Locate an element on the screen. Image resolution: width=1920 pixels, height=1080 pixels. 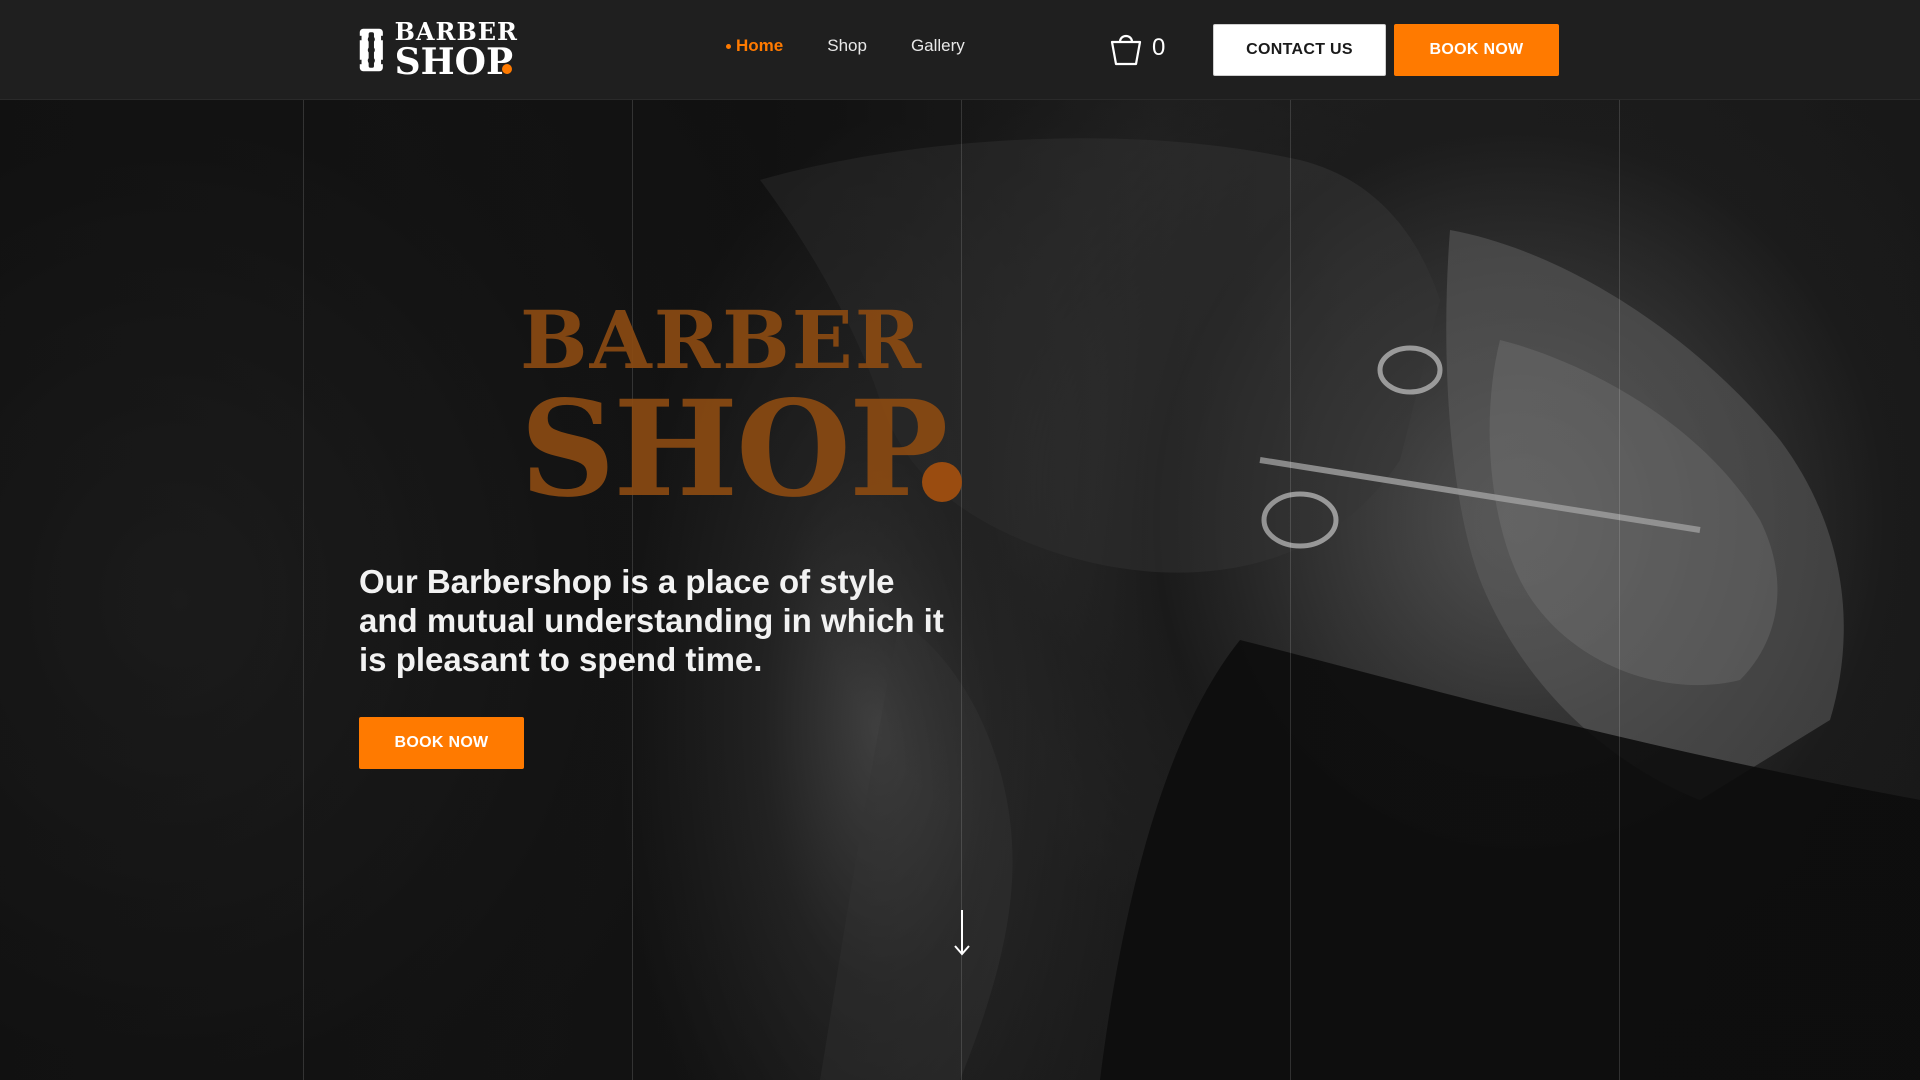
nav-item-gallery: Gallery is located at coordinates (938, 46).